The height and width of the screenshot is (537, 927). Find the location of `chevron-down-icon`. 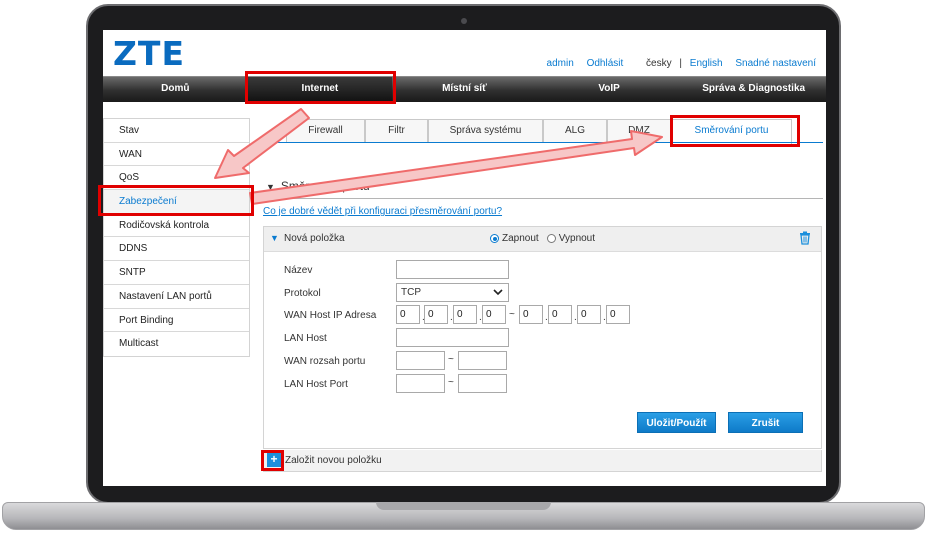

chevron-down-icon is located at coordinates (498, 295).